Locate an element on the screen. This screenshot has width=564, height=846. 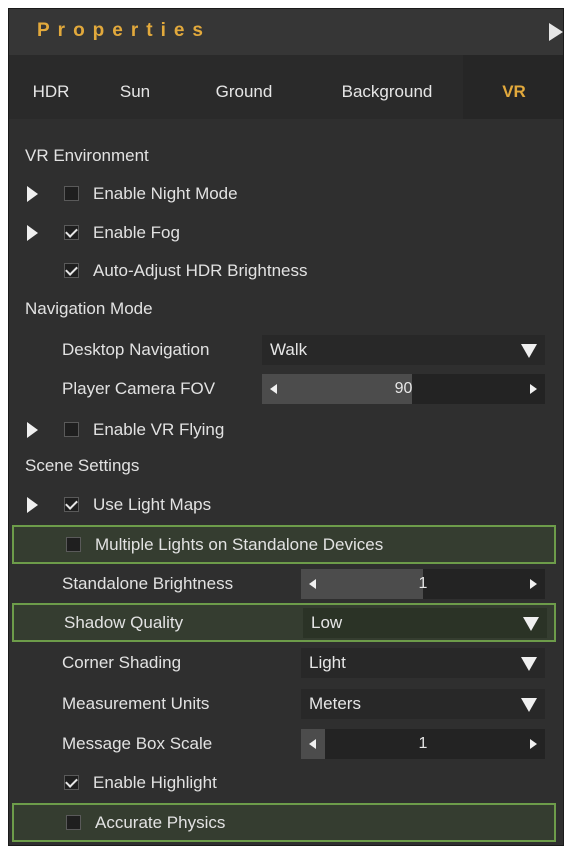
accurate-physics-checkbox is located at coordinates (73, 822).